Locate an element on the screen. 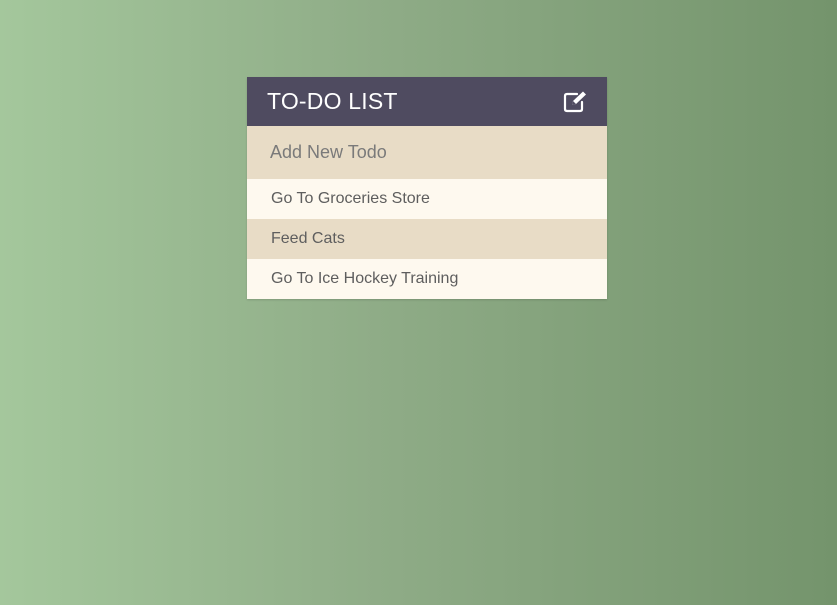 Image resolution: width=837 pixels, height=605 pixels. todo-item: Go To Groceries Store is located at coordinates (427, 199).